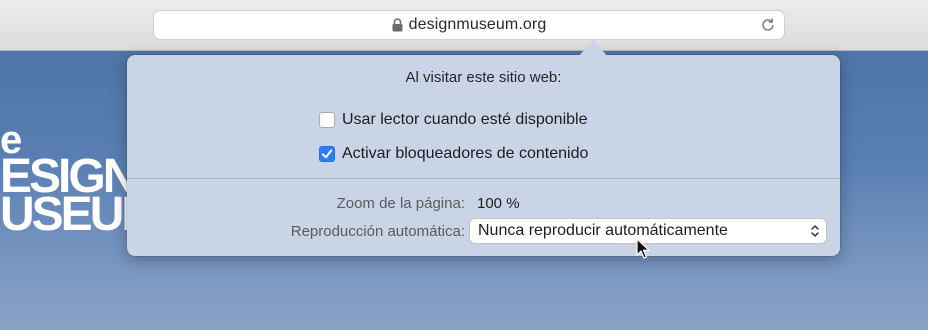 The width and height of the screenshot is (928, 330). Describe the element at coordinates (464, 120) in the screenshot. I see `reader-label: Usar lector cuando esté disponible` at that location.